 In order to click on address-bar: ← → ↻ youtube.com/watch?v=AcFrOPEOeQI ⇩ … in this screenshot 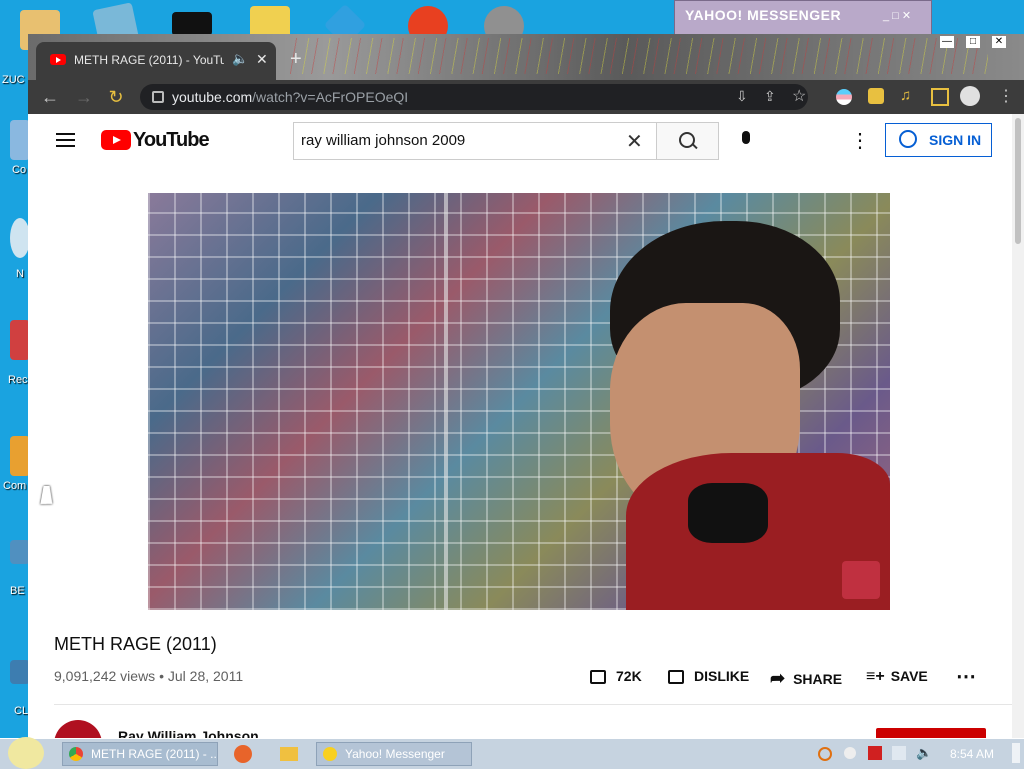, I will do `click(526, 97)`.